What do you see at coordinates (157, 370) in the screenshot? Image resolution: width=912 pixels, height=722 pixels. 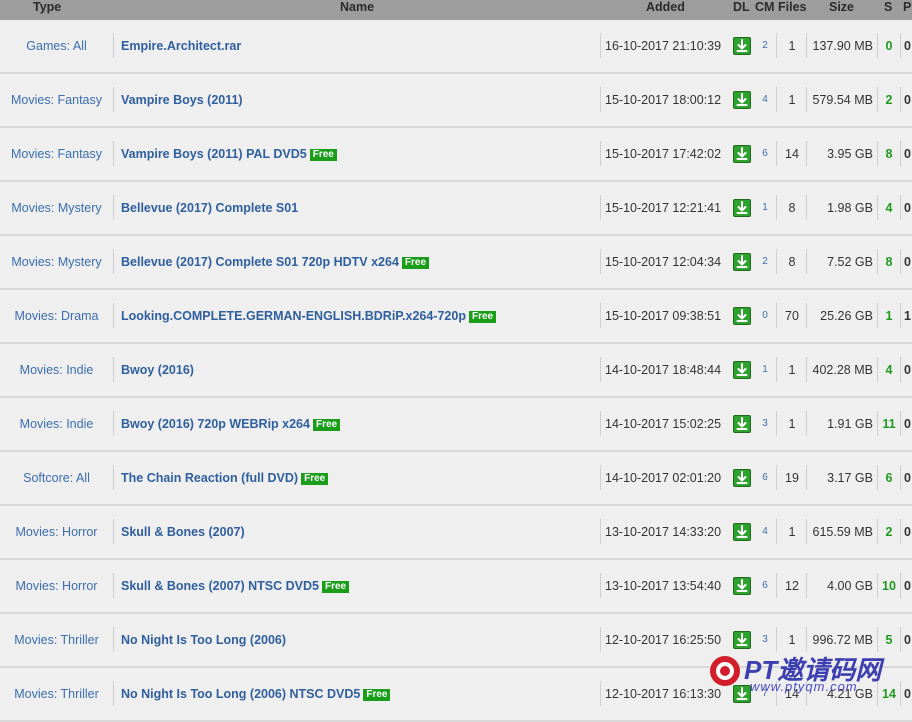 I see `torrent-name-link: Bwoy (2016)` at bounding box center [157, 370].